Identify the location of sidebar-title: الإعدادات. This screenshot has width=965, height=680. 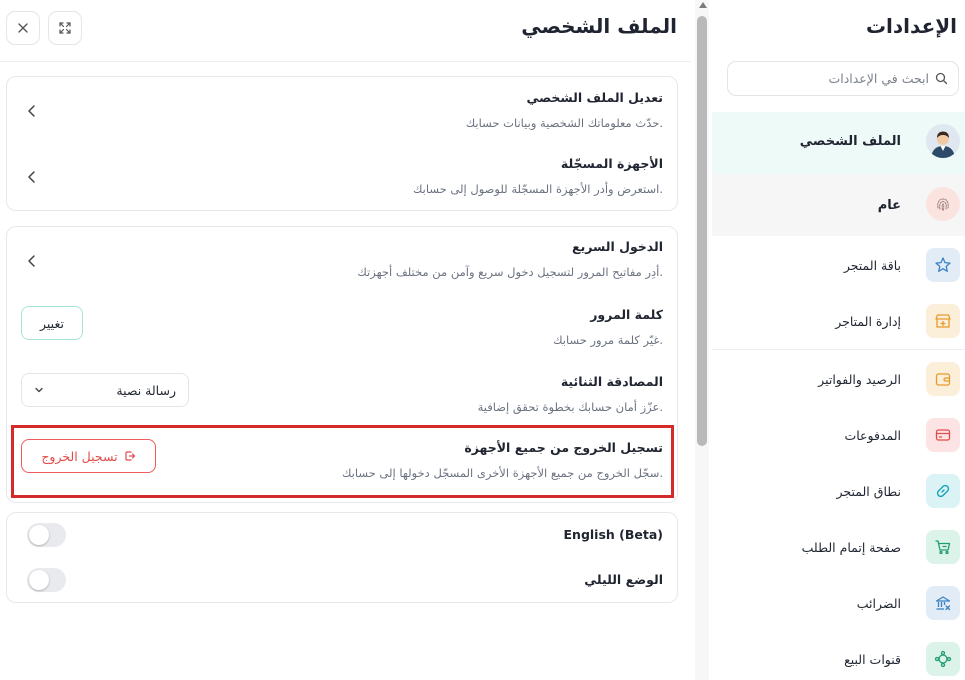
(911, 26).